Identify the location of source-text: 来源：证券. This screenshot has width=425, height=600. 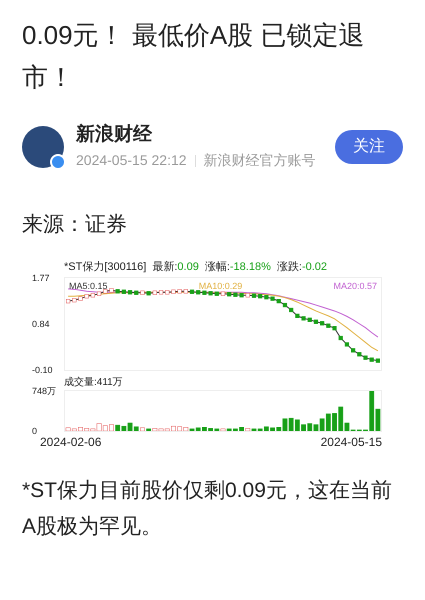
(75, 225).